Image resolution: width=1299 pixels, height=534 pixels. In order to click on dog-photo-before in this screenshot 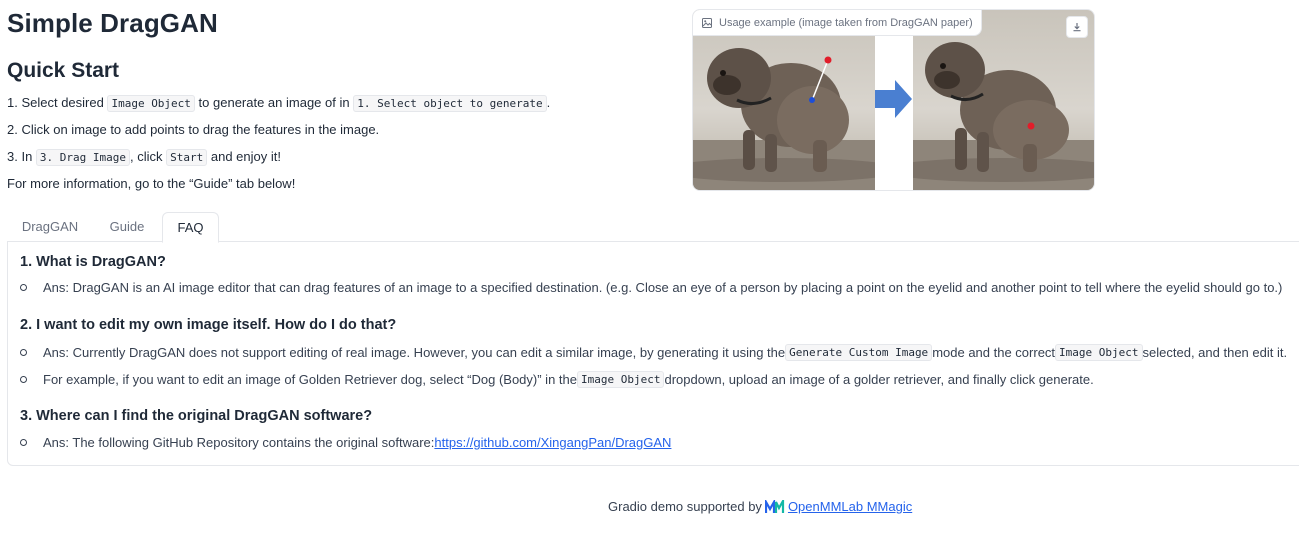, I will do `click(784, 100)`.